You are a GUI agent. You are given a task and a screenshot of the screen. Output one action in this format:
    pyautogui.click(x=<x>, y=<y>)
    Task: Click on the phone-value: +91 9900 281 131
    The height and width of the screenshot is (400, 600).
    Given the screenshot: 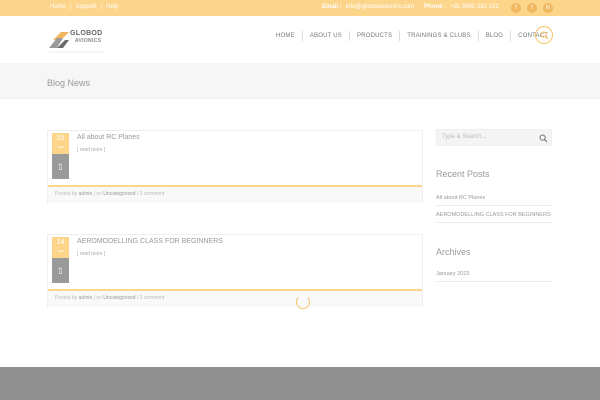 What is the action you would take?
    pyautogui.click(x=474, y=7)
    